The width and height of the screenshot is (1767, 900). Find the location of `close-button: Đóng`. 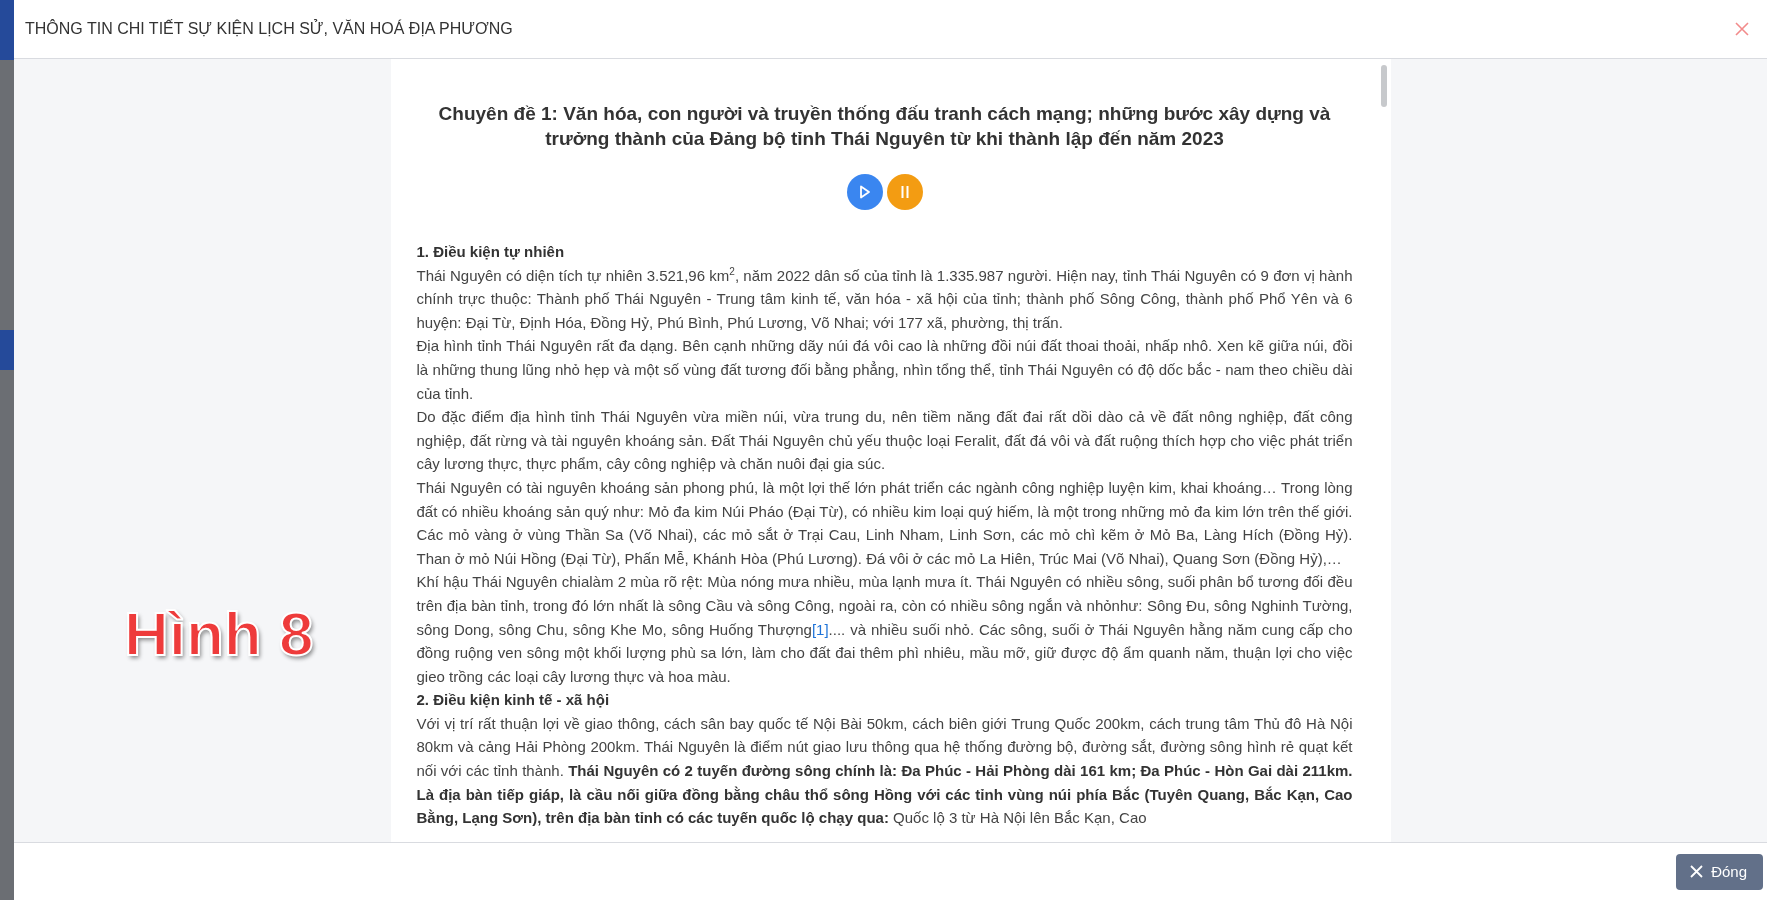

close-button: Đóng is located at coordinates (1719, 871).